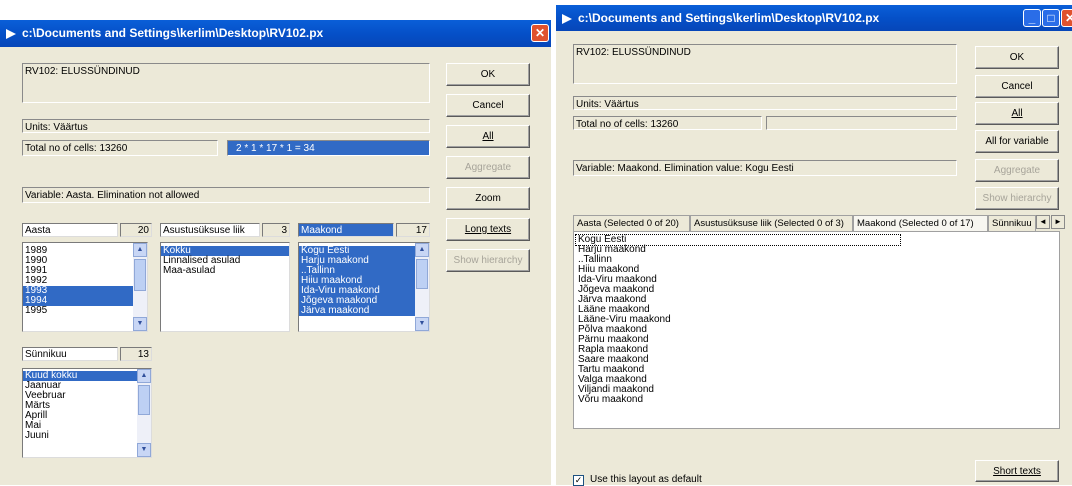 The image size is (1072, 486). What do you see at coordinates (364, 311) in the screenshot?
I see `list-item: Järva maakond` at bounding box center [364, 311].